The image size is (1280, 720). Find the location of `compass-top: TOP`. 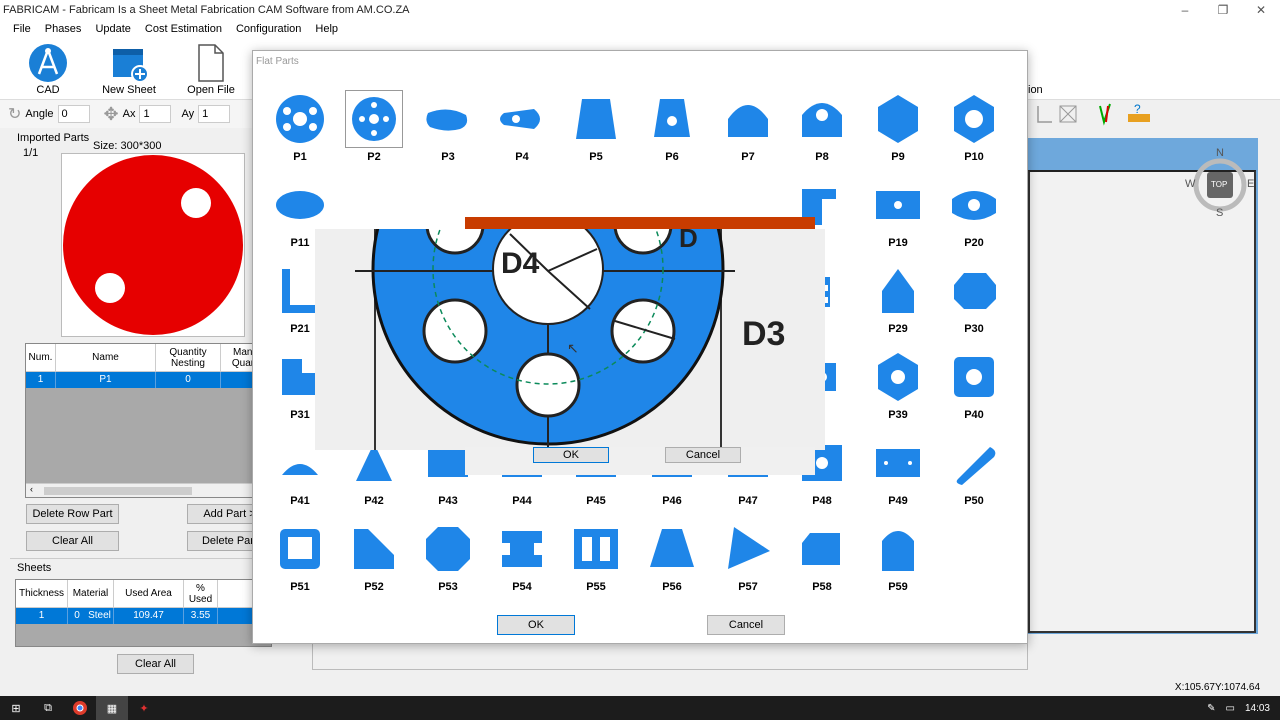

compass-top: TOP is located at coordinates (1219, 184).